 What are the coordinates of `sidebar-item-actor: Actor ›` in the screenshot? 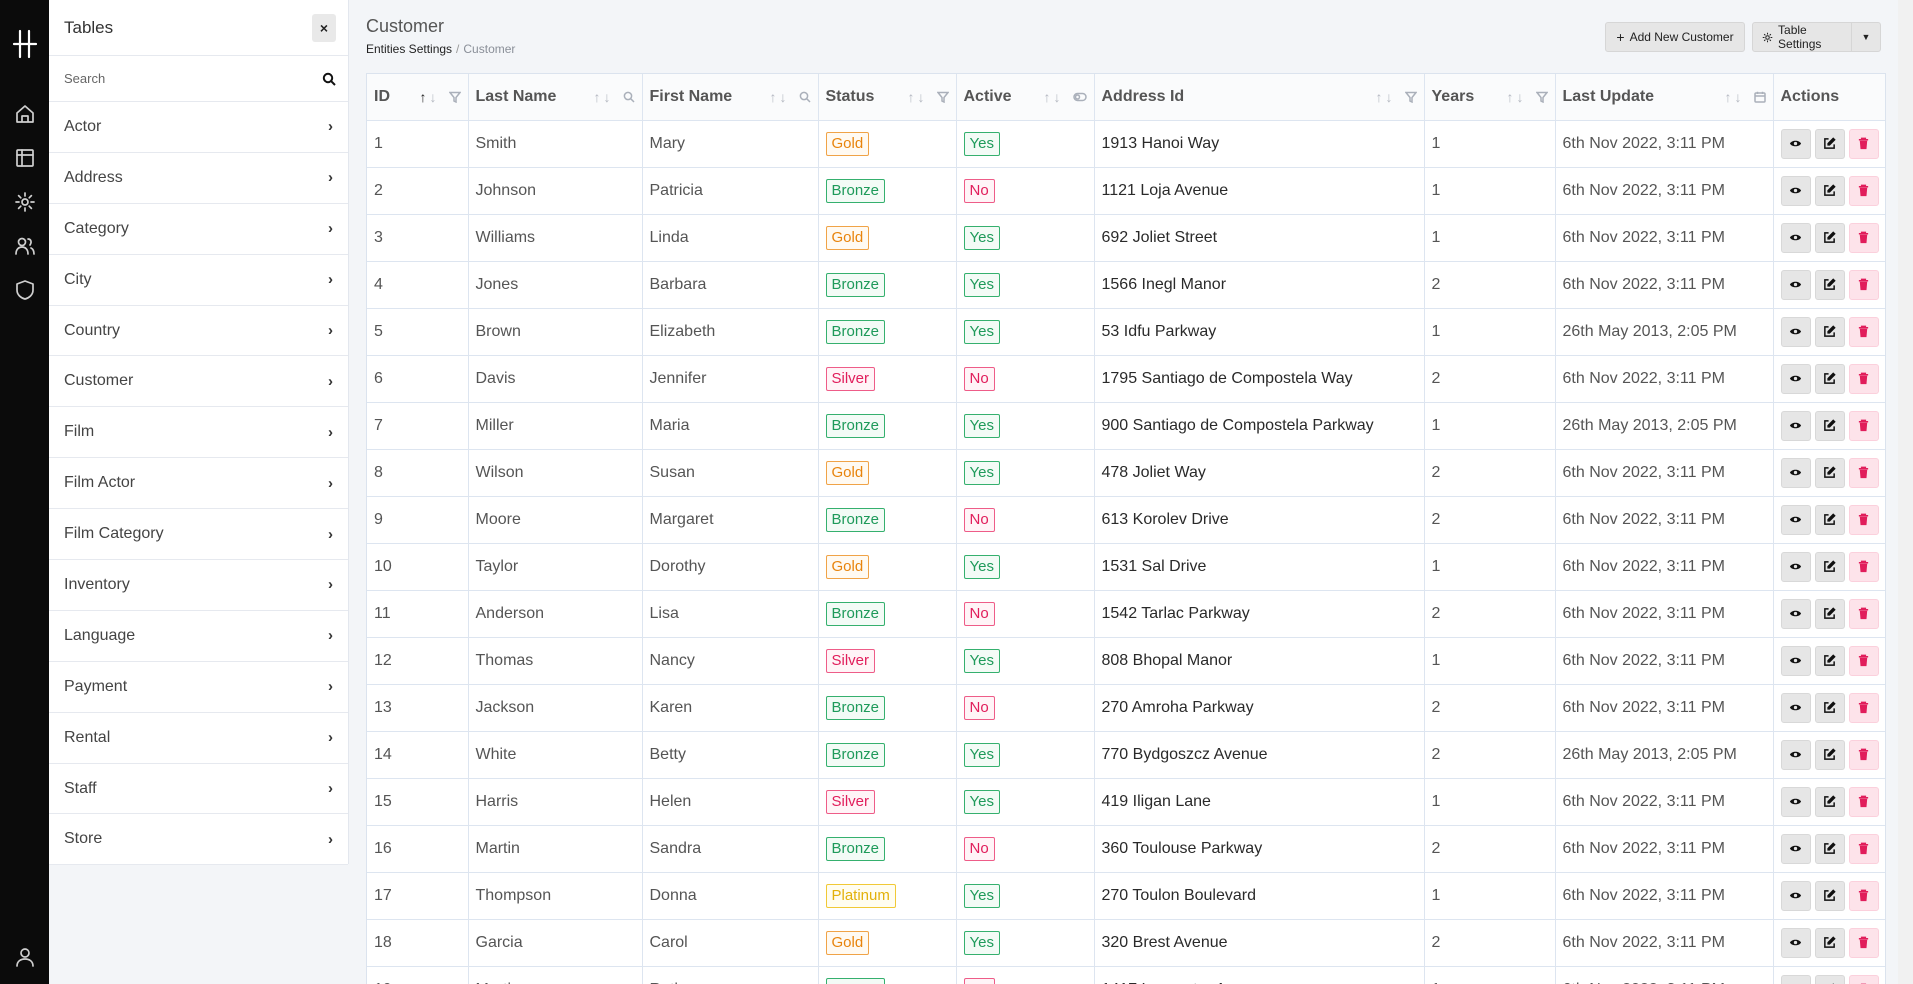 It's located at (198, 127).